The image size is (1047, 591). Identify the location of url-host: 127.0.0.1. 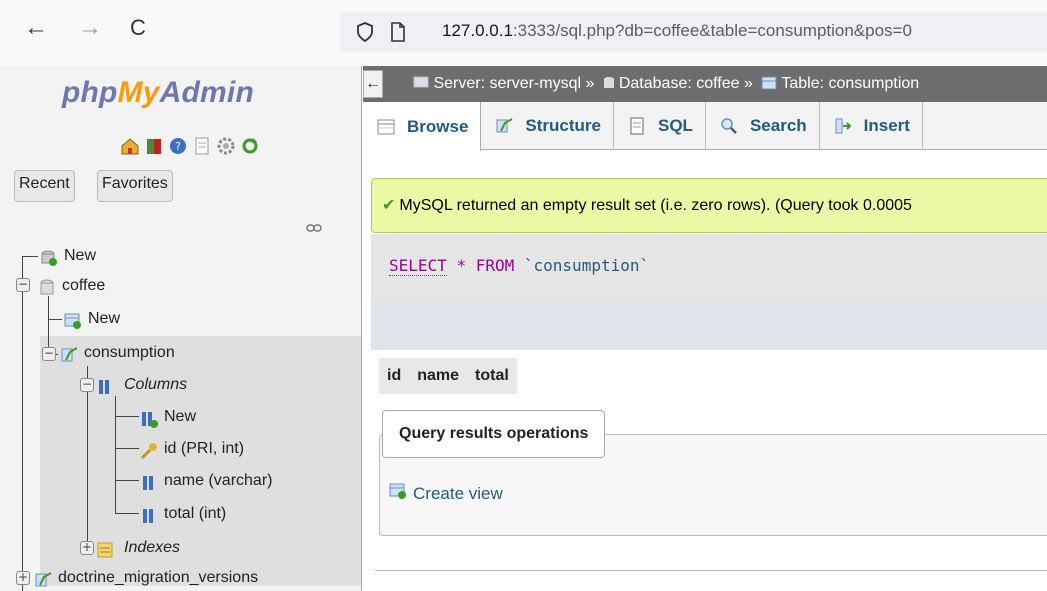
(477, 30).